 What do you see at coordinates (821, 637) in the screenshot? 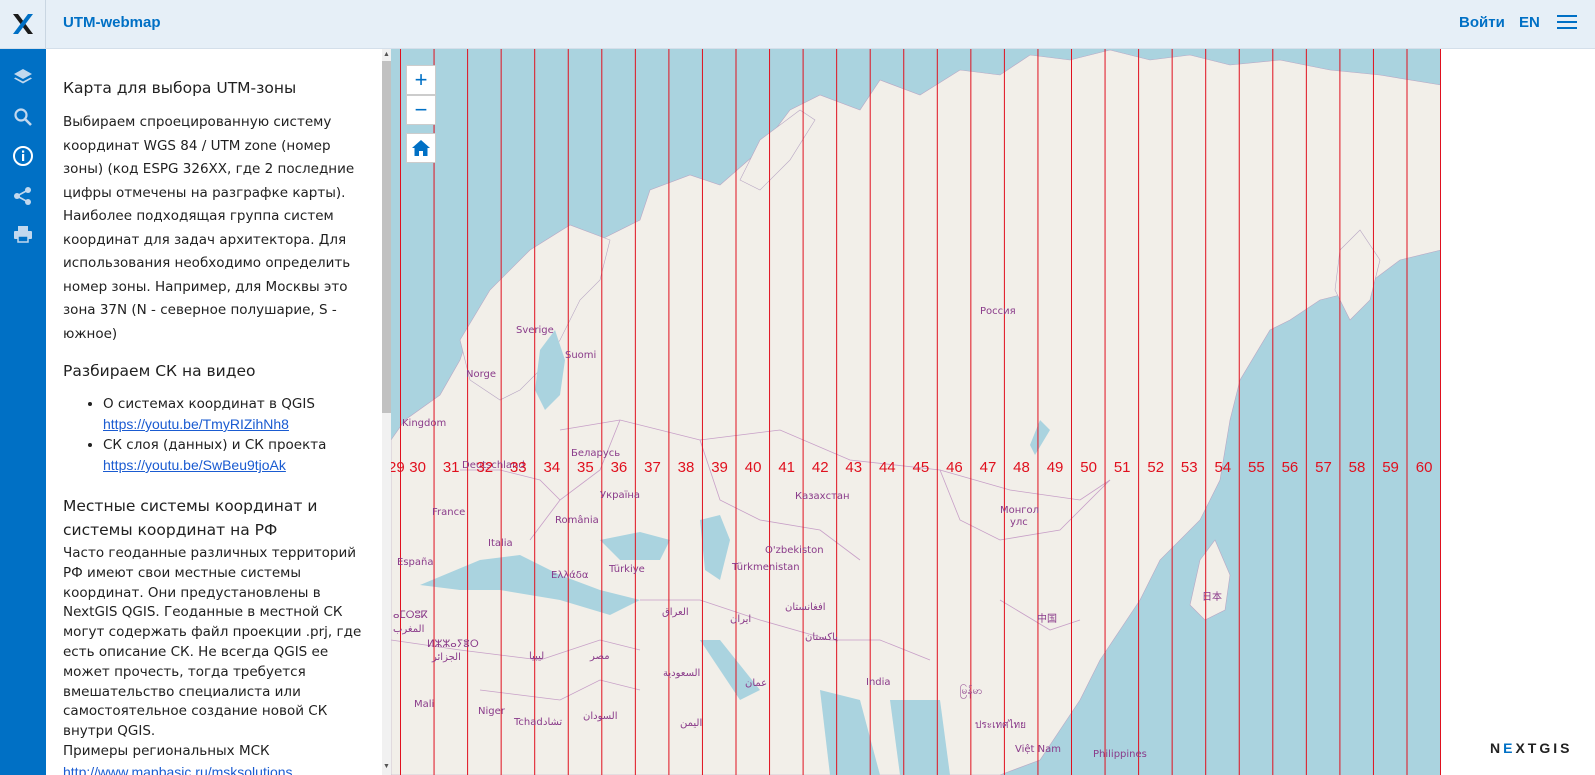
I see `map-place-label: پاکستان` at bounding box center [821, 637].